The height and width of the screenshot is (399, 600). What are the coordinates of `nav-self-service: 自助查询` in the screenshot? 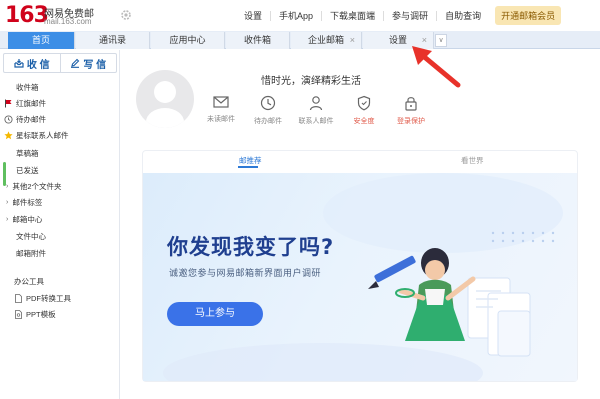 It's located at (463, 15).